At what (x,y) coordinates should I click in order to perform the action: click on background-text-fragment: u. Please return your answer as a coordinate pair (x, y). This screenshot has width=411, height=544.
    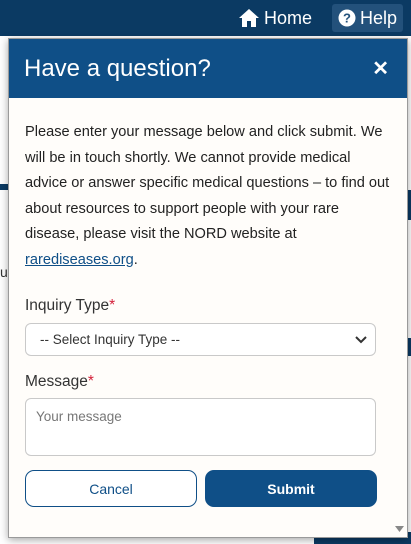
    Looking at the image, I should click on (4, 272).